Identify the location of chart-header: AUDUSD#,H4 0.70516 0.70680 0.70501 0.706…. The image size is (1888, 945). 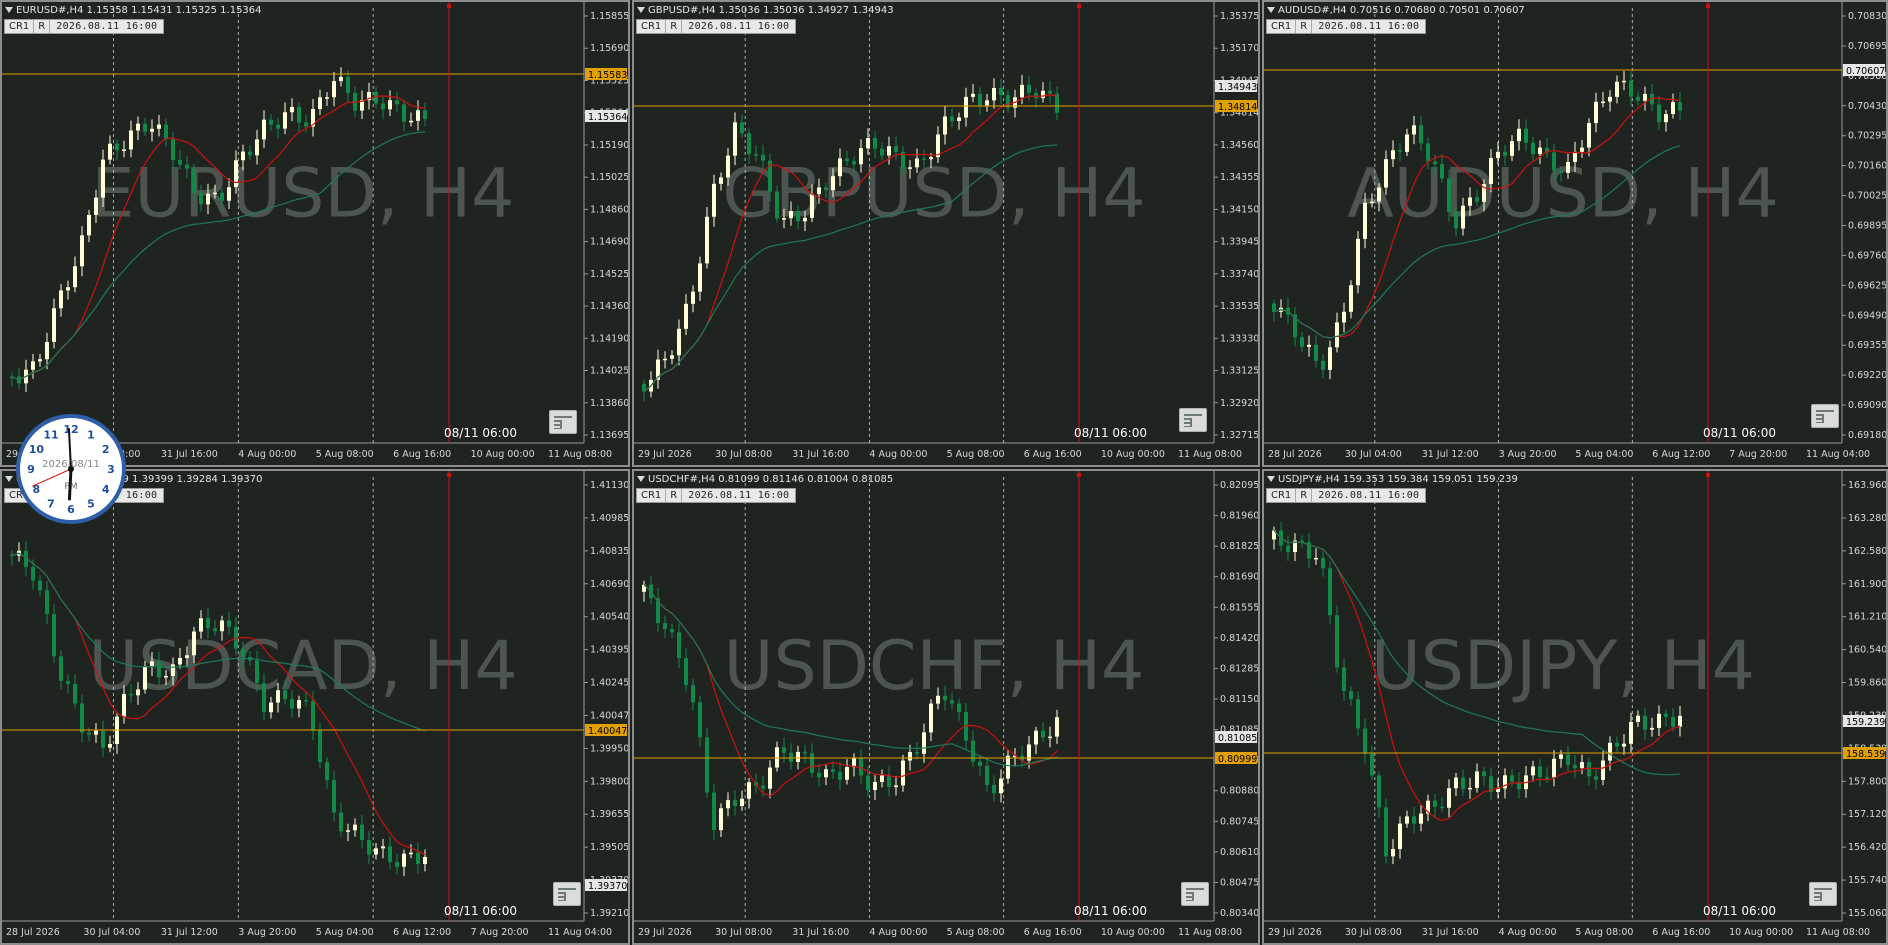
(1396, 10).